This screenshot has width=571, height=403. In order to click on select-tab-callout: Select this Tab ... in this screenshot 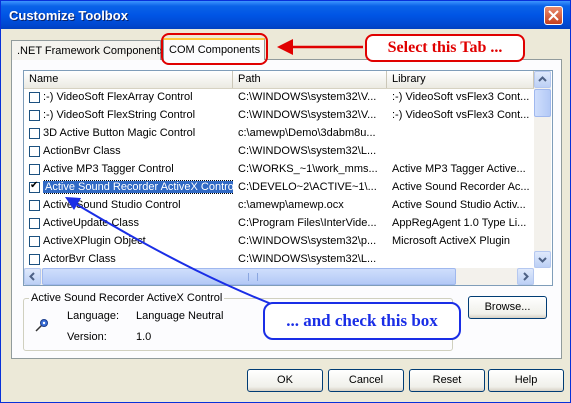, I will do `click(445, 48)`.